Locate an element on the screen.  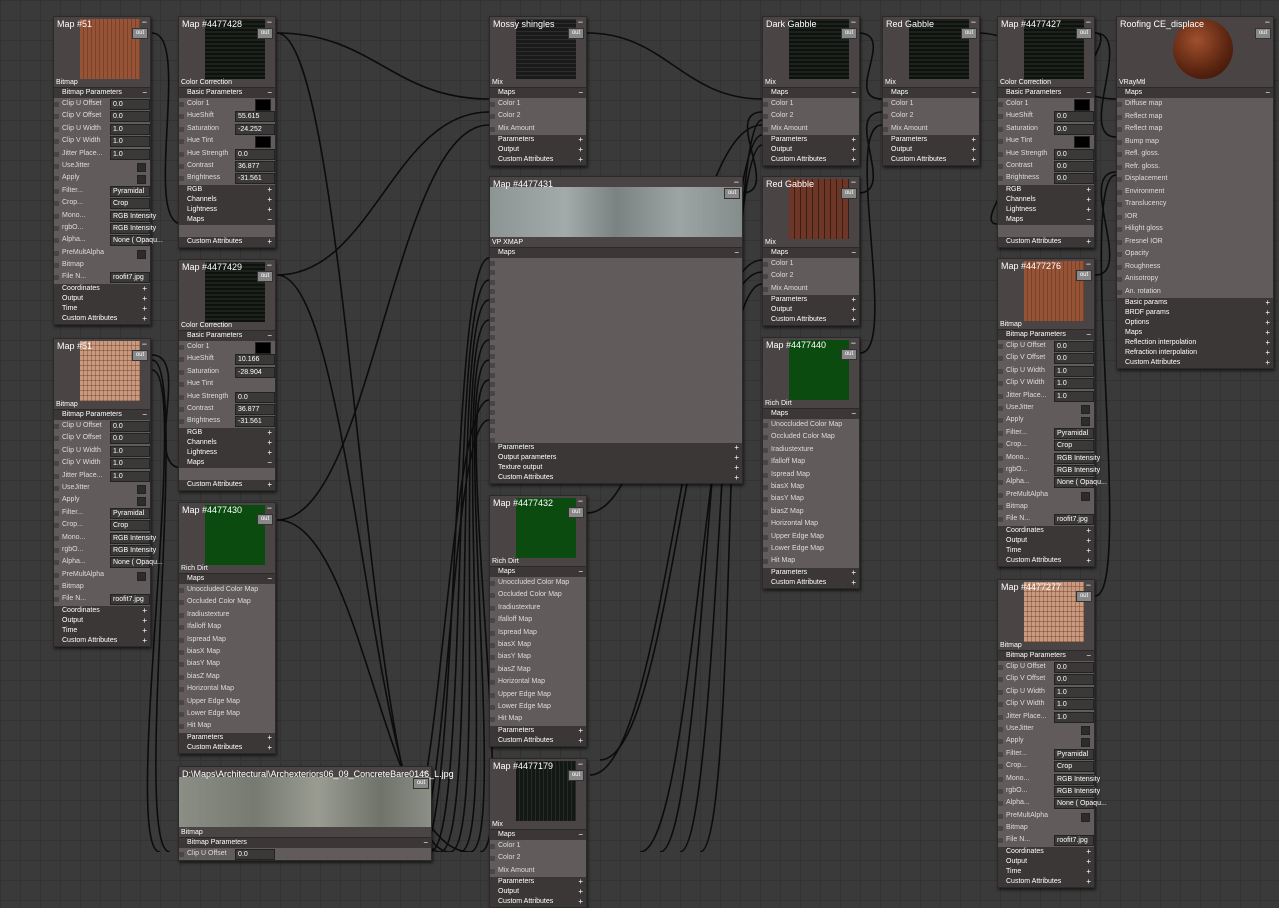
parameter-row: Unoccluded Color Map is located at coordinates (811, 425).